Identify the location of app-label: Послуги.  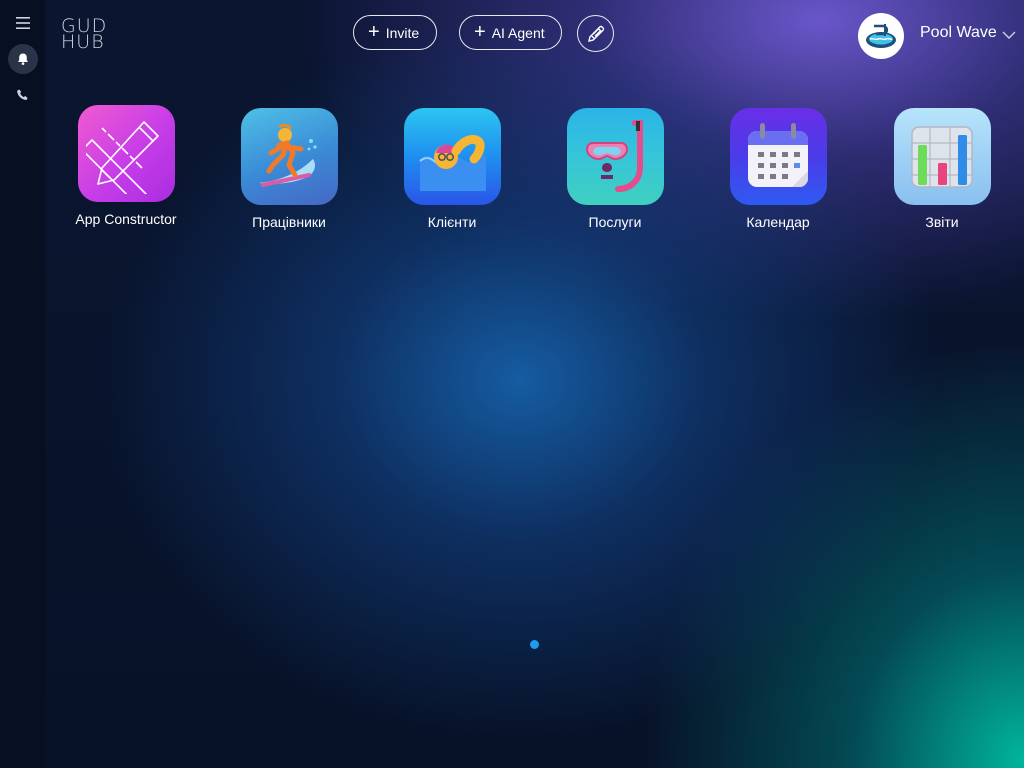
(615, 222).